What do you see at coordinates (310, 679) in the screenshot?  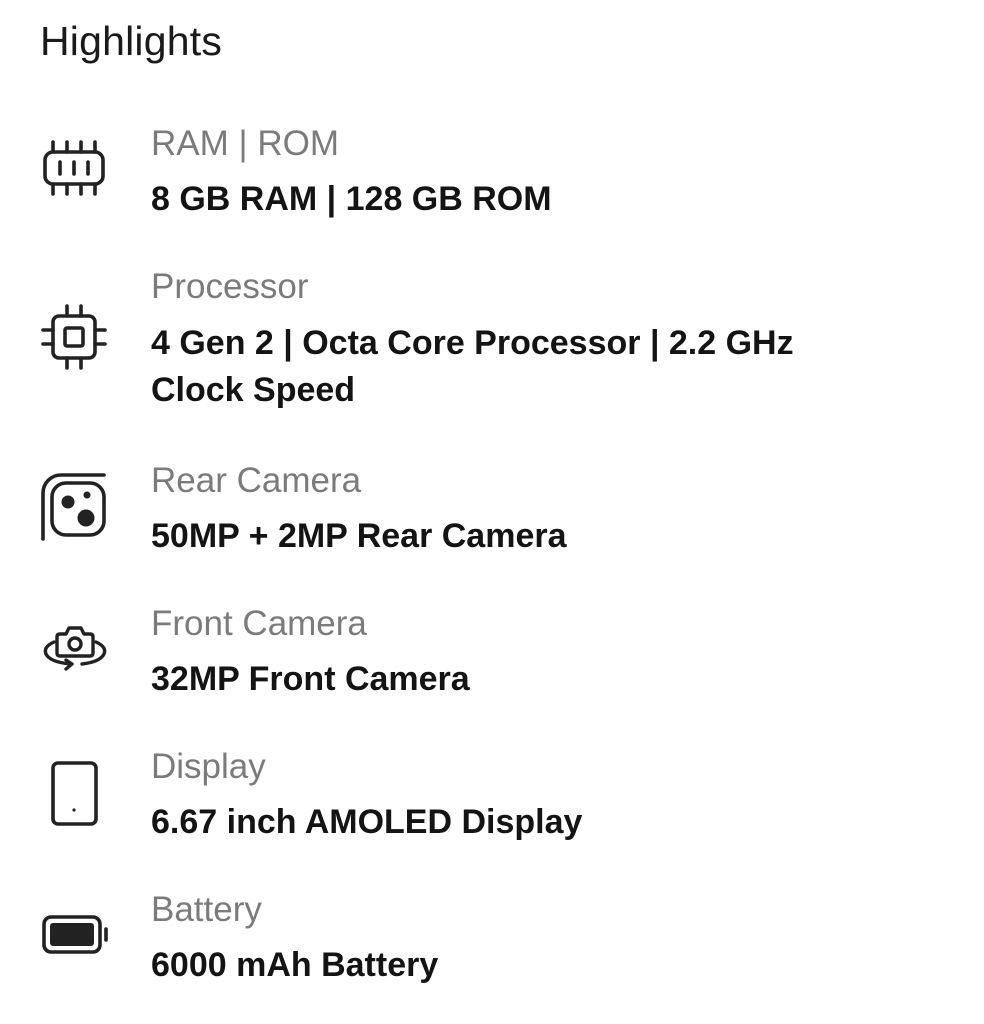 I see `spec-value: 32MP Front Camera` at bounding box center [310, 679].